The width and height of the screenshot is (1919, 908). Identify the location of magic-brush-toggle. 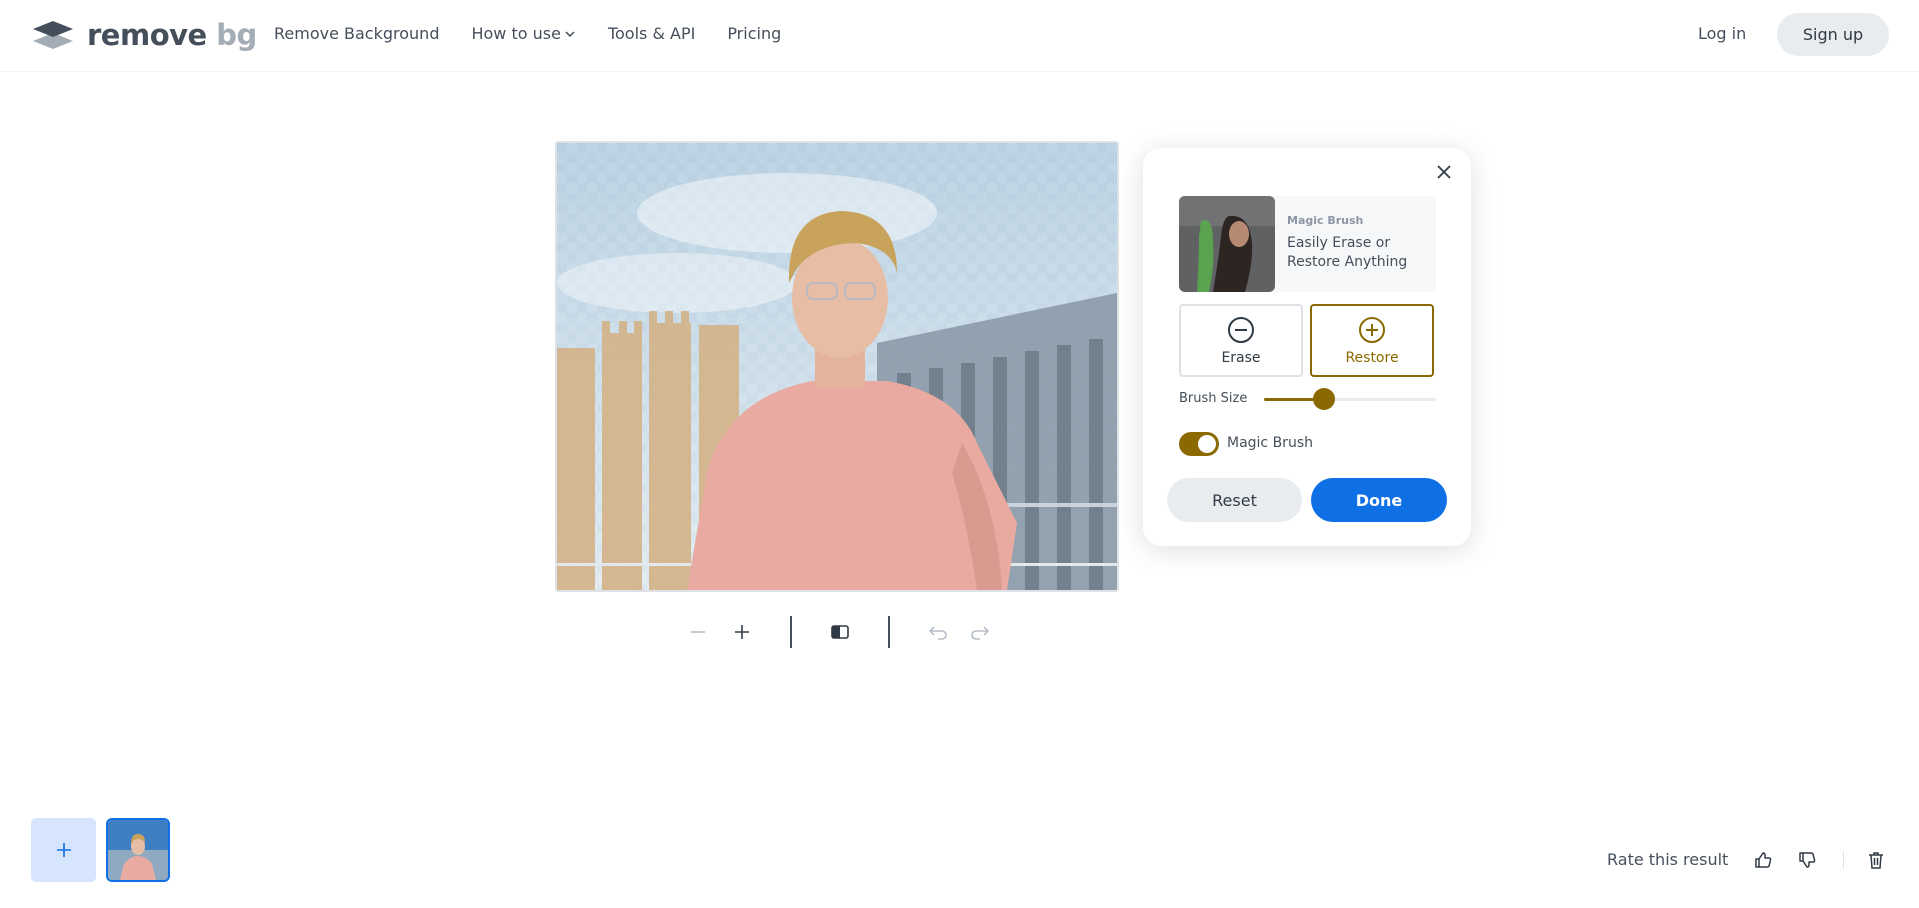
(1199, 444).